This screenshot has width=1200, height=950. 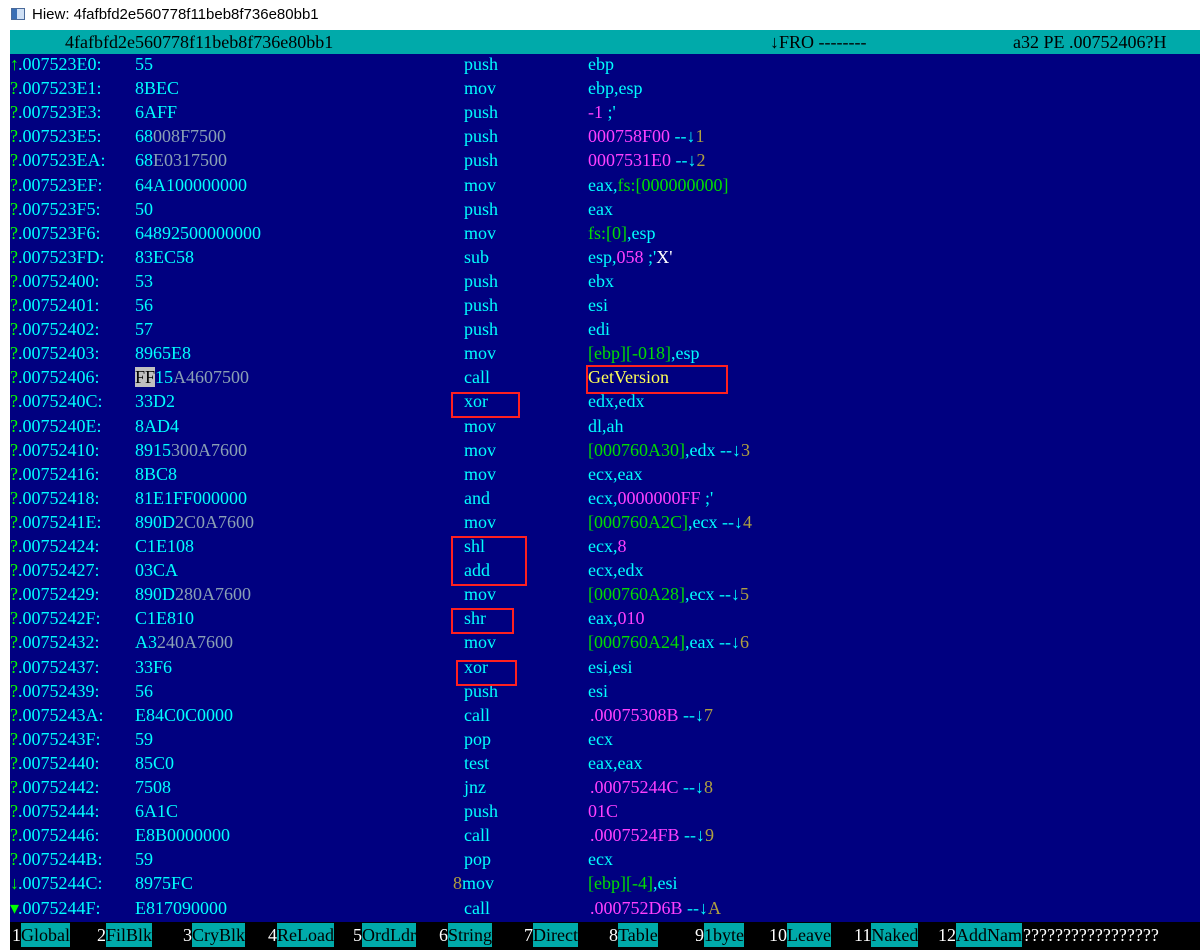 What do you see at coordinates (605, 837) in the screenshot?
I see `code-line: ? .00752446: E8B0000000 call .0007524FB --↓9` at bounding box center [605, 837].